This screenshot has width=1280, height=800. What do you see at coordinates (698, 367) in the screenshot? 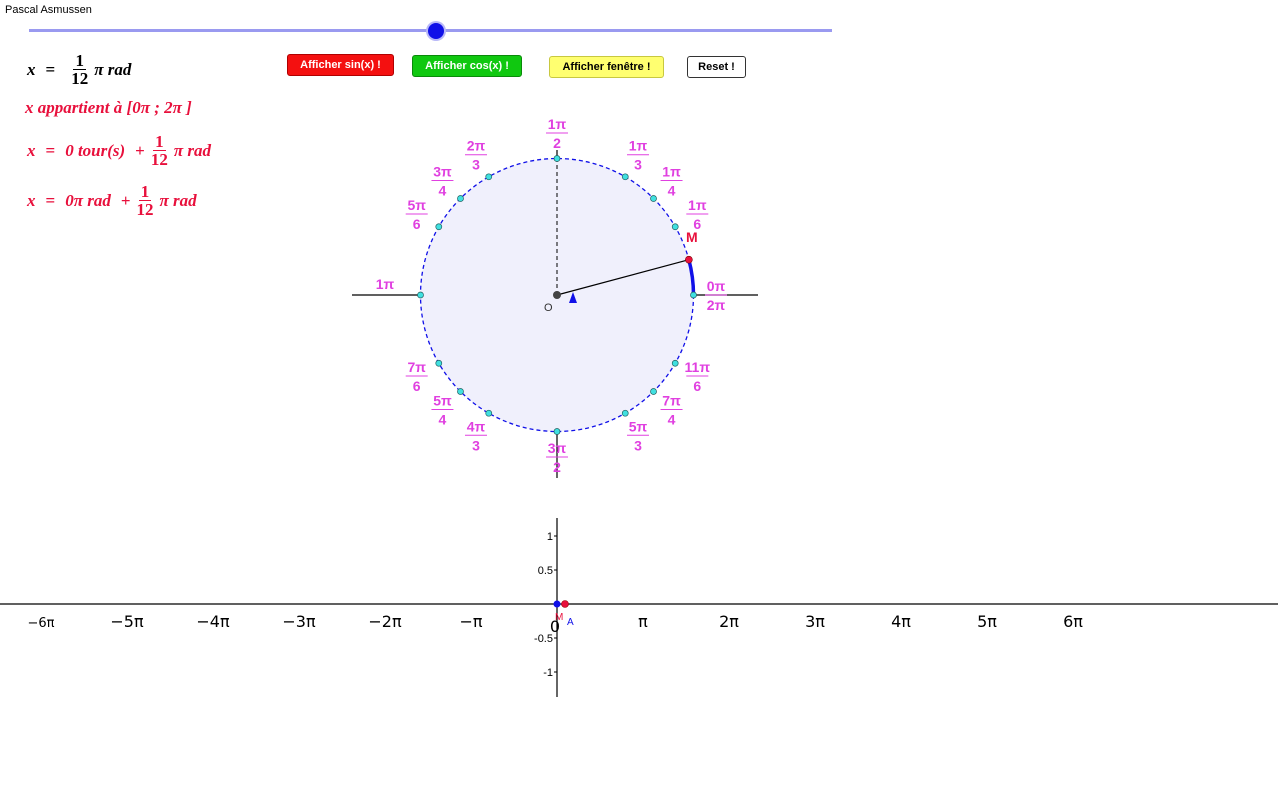
I see `angle-label-num: 11π` at bounding box center [698, 367].